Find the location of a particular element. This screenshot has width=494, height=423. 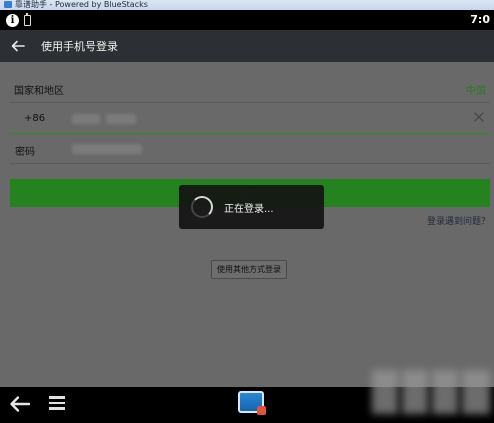

password-label: 密码 is located at coordinates (25, 152).